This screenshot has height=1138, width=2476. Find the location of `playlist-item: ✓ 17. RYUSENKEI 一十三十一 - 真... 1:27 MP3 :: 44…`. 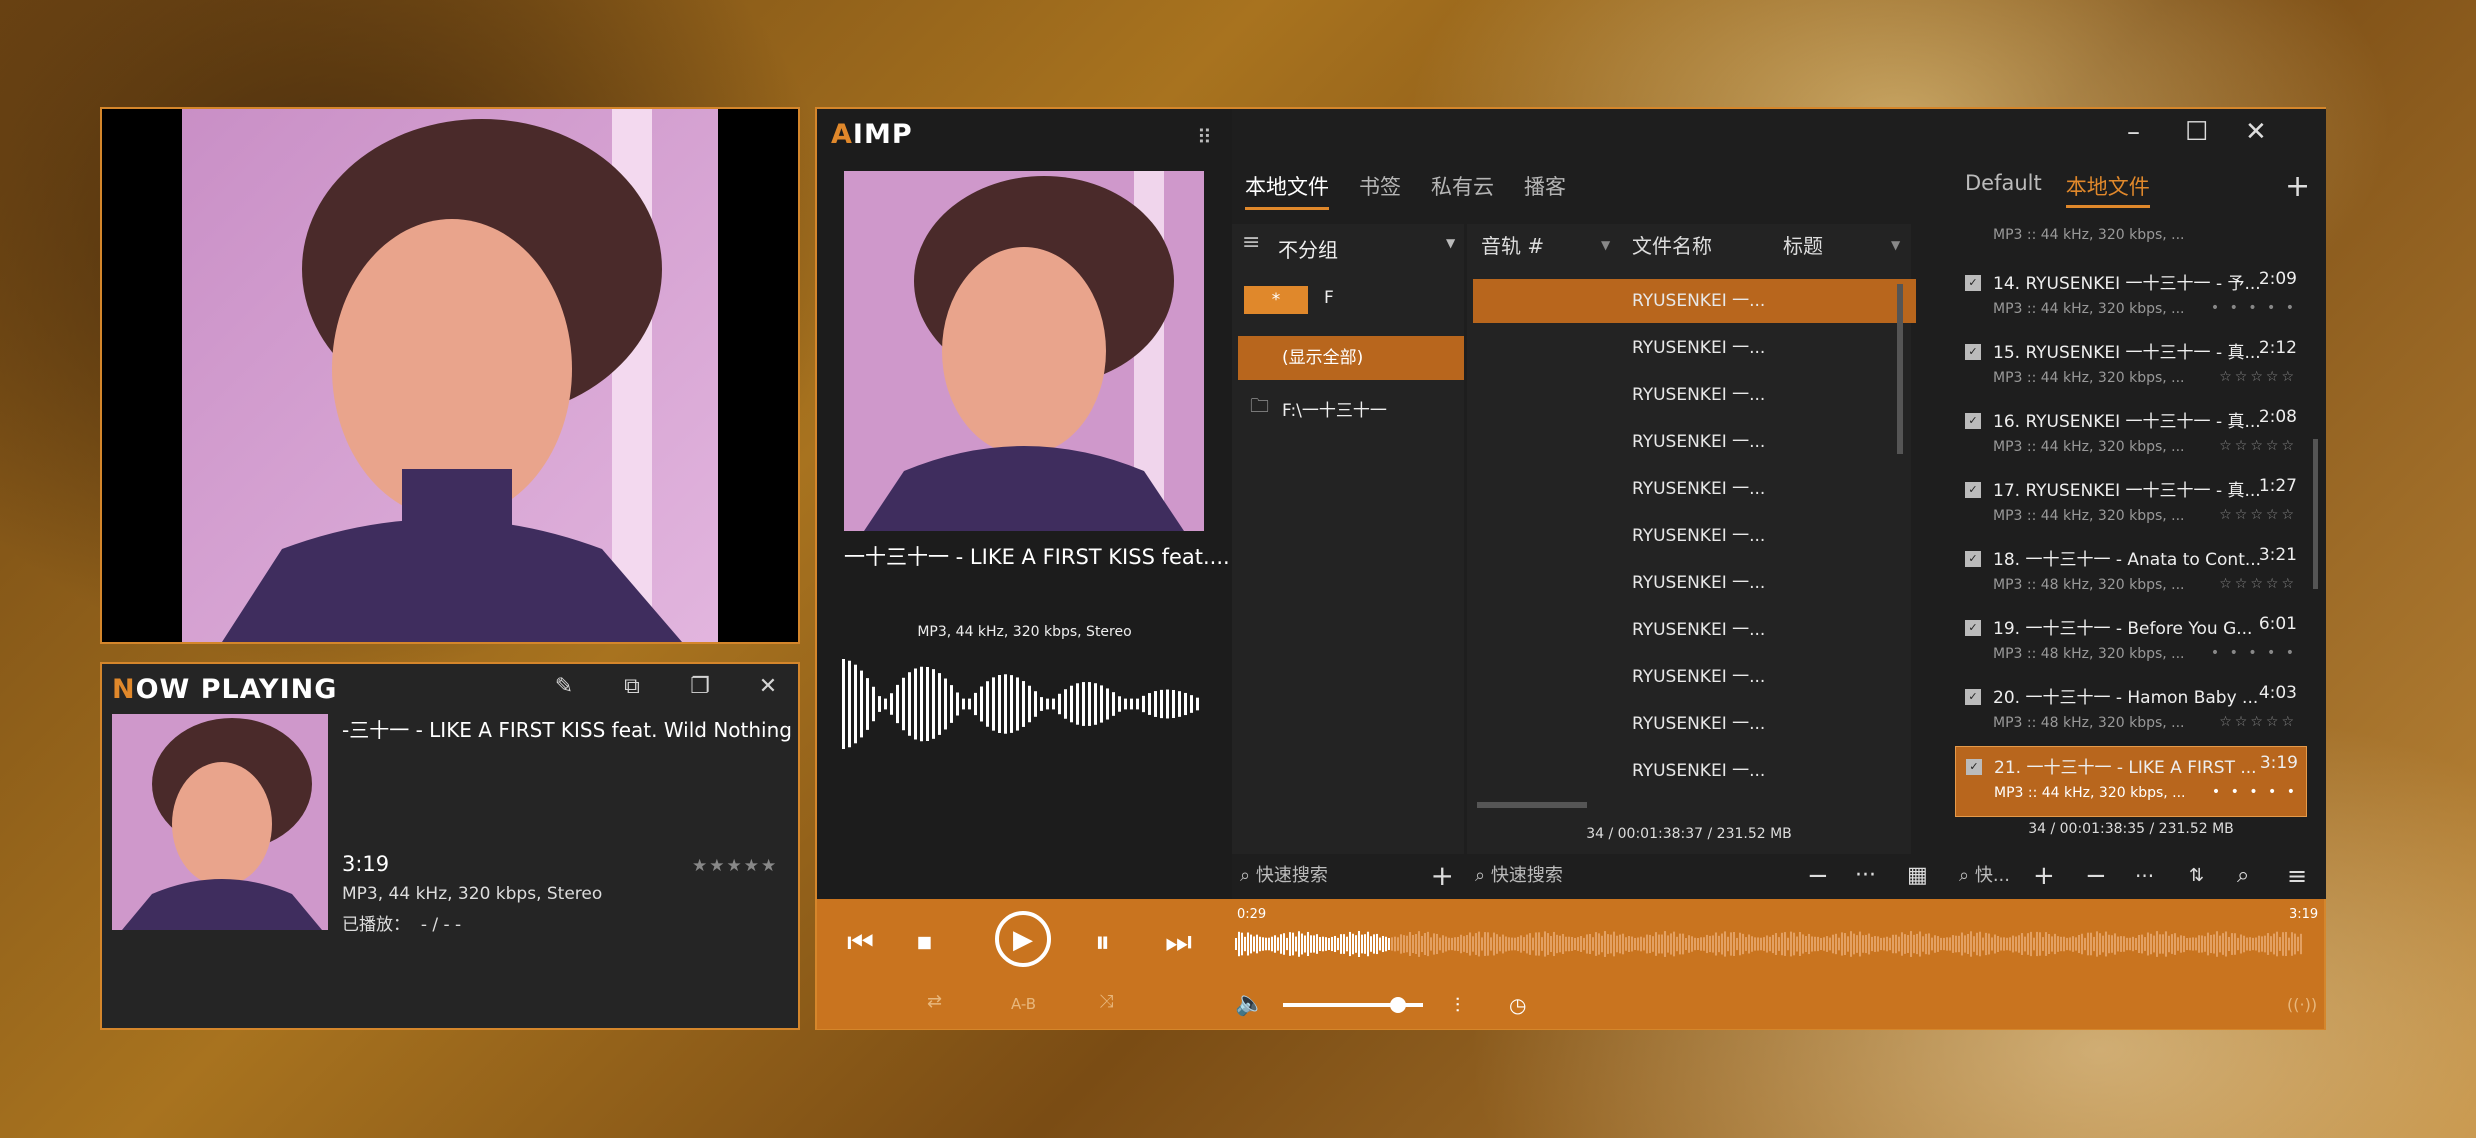

playlist-item: ✓ 17. RYUSENKEI 一十三十一 - 真... 1:27 MP3 :: 44… is located at coordinates (2130, 504).